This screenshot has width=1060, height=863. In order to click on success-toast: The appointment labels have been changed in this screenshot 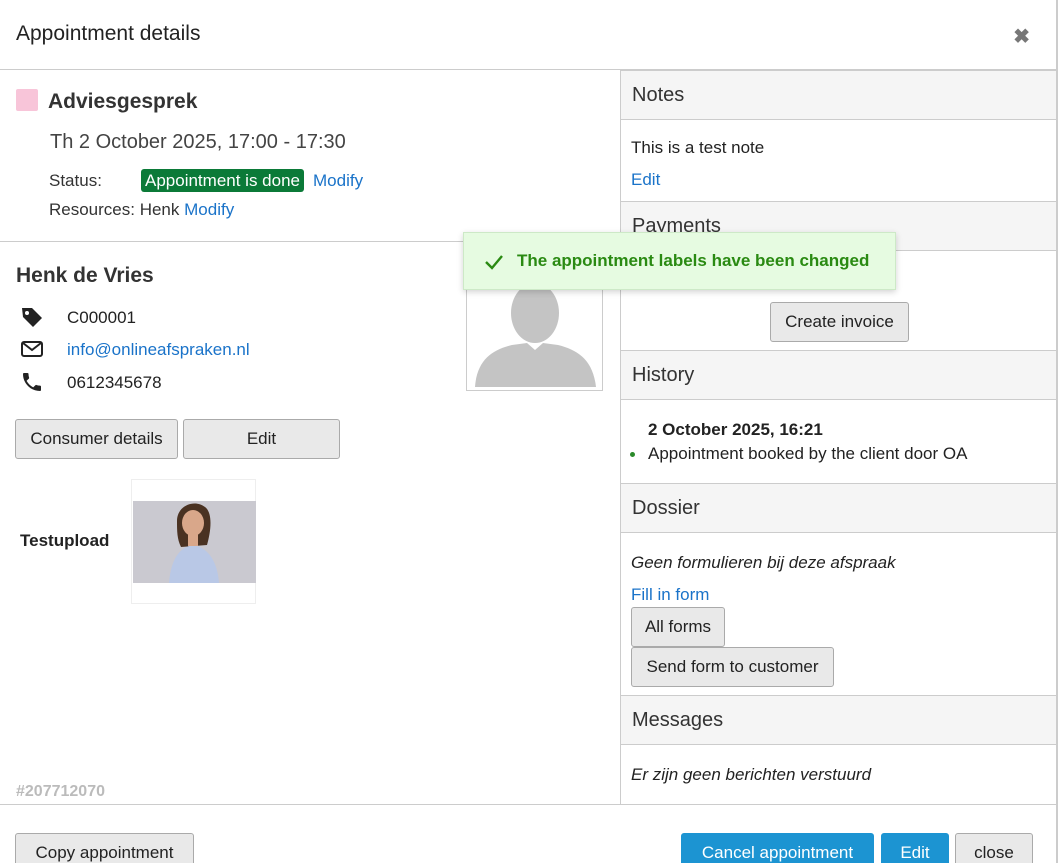, I will do `click(679, 261)`.